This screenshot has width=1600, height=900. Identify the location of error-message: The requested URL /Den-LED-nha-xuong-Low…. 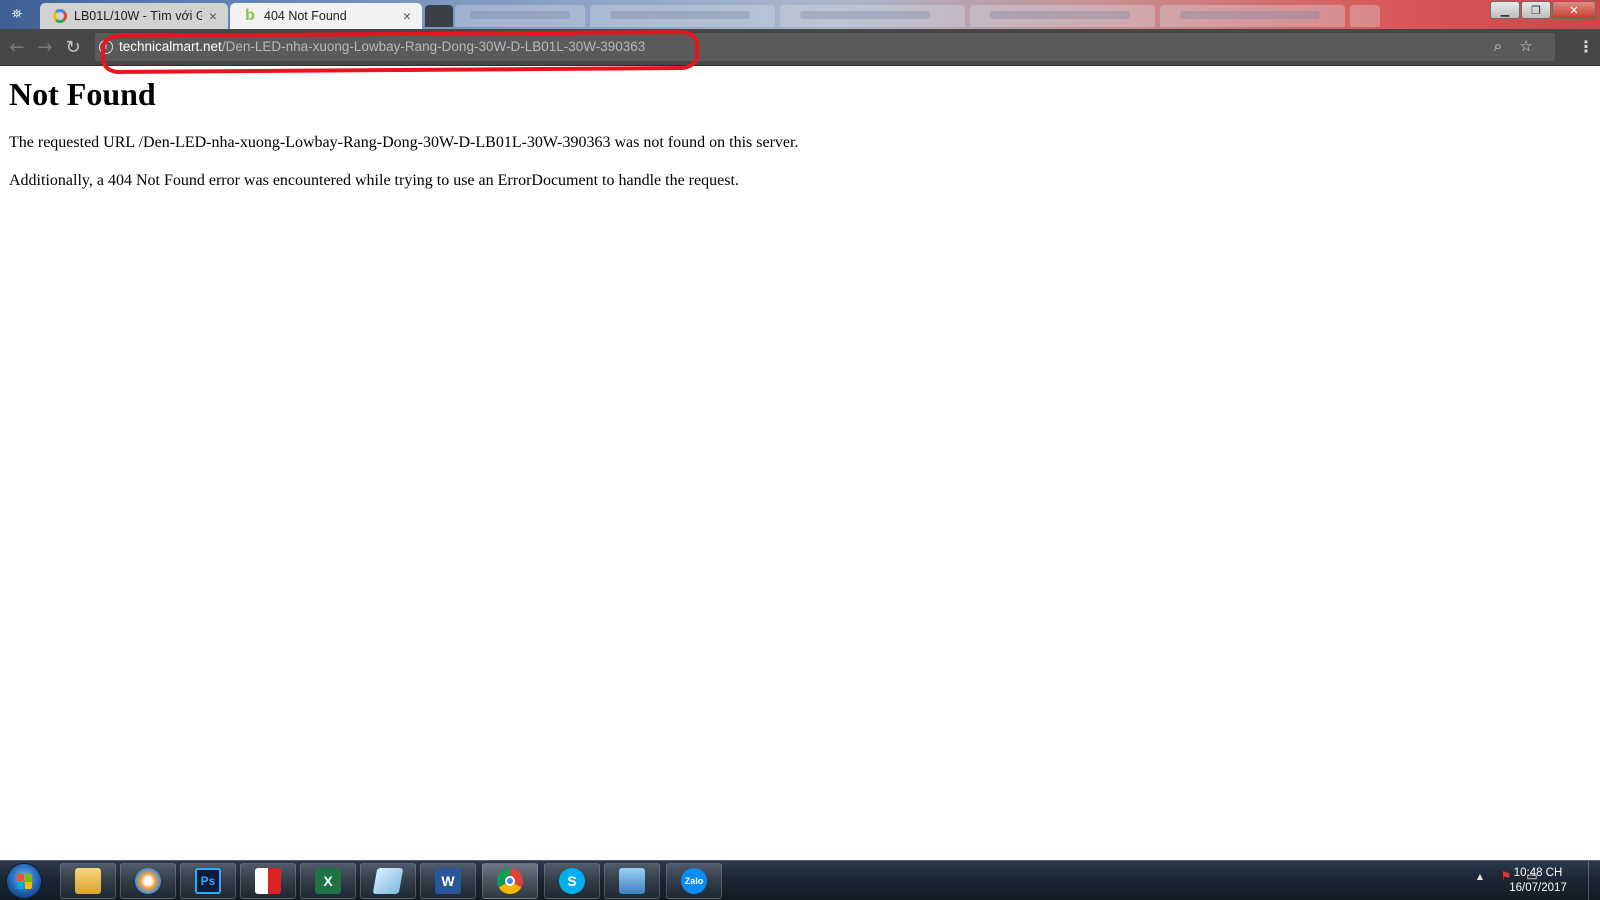
(404, 142).